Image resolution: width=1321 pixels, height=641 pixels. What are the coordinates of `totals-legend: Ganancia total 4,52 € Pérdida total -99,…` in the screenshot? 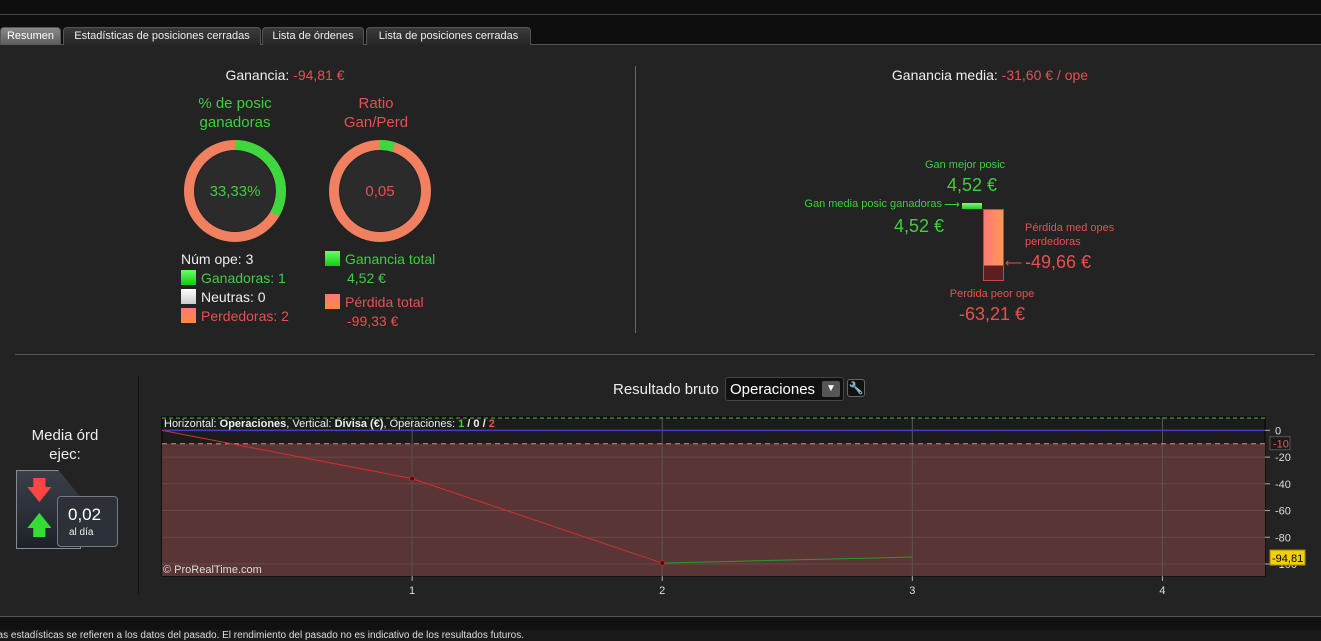 It's located at (380, 290).